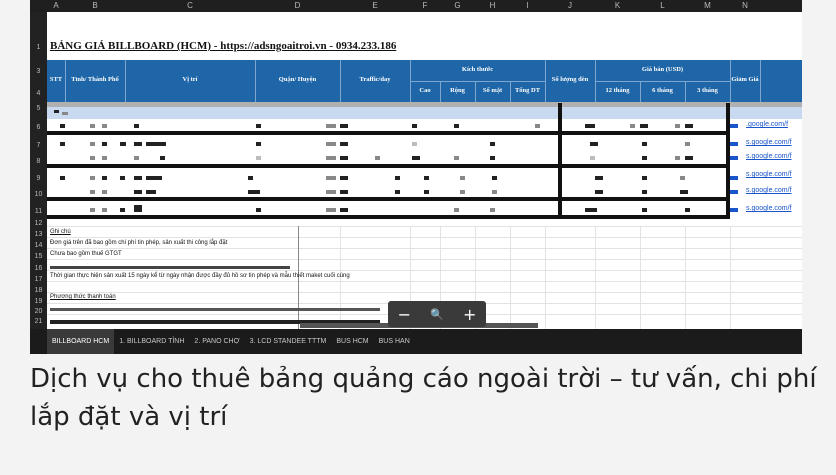  What do you see at coordinates (95, 6) in the screenshot?
I see `col-header: B` at bounding box center [95, 6].